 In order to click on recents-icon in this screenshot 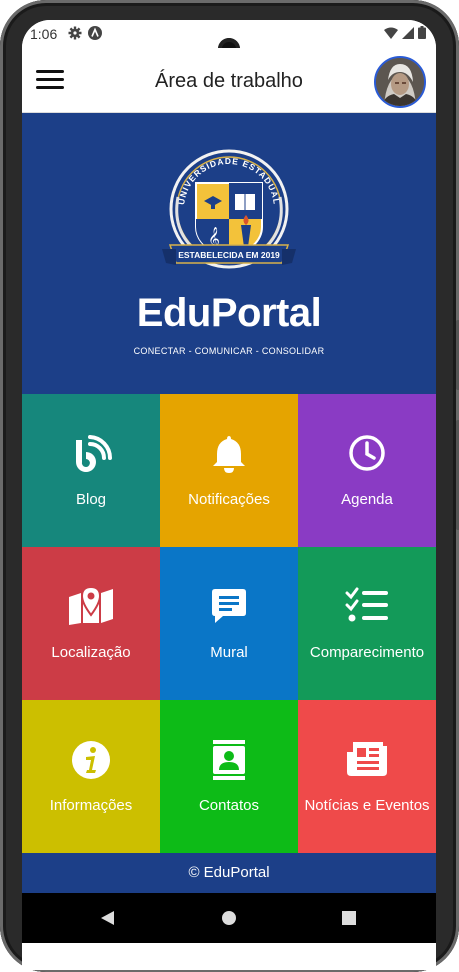, I will do `click(349, 918)`.